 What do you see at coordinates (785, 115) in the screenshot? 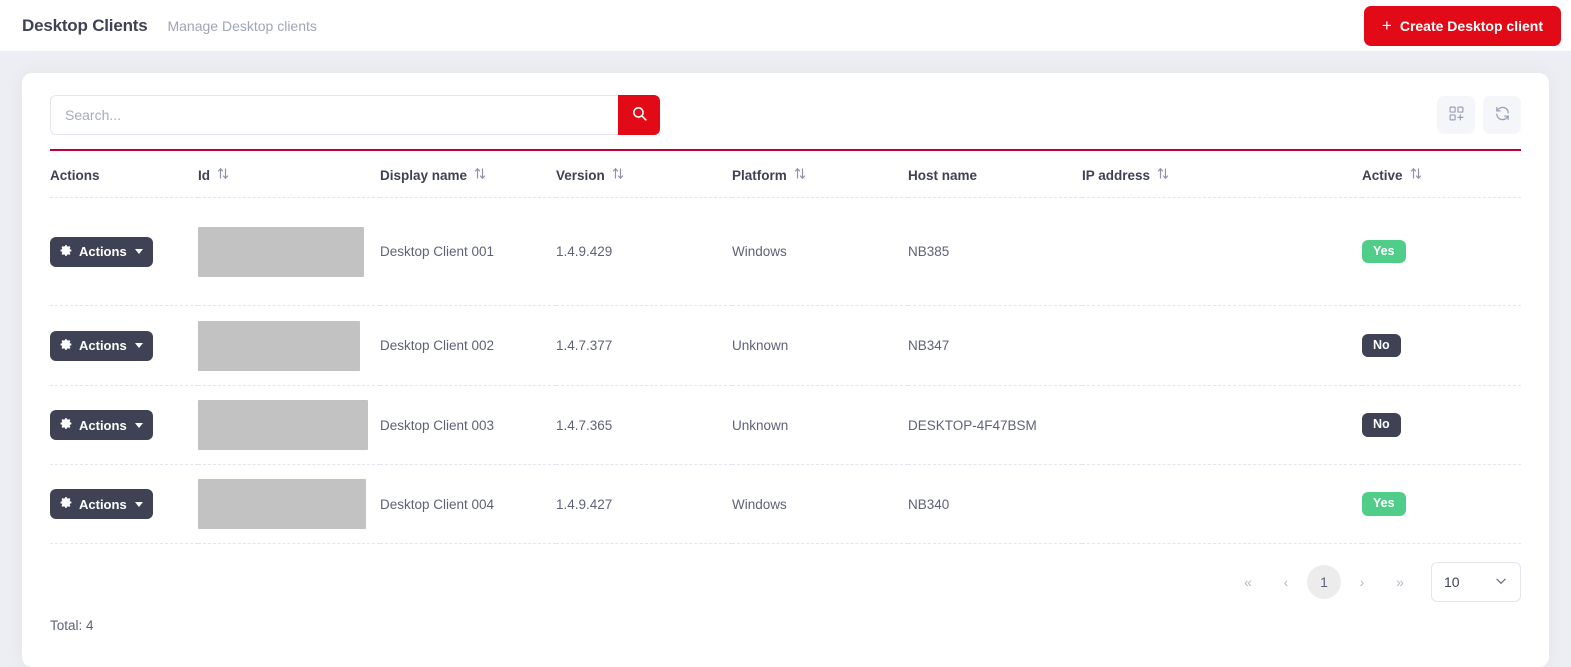
I see `table-toolbar` at bounding box center [785, 115].